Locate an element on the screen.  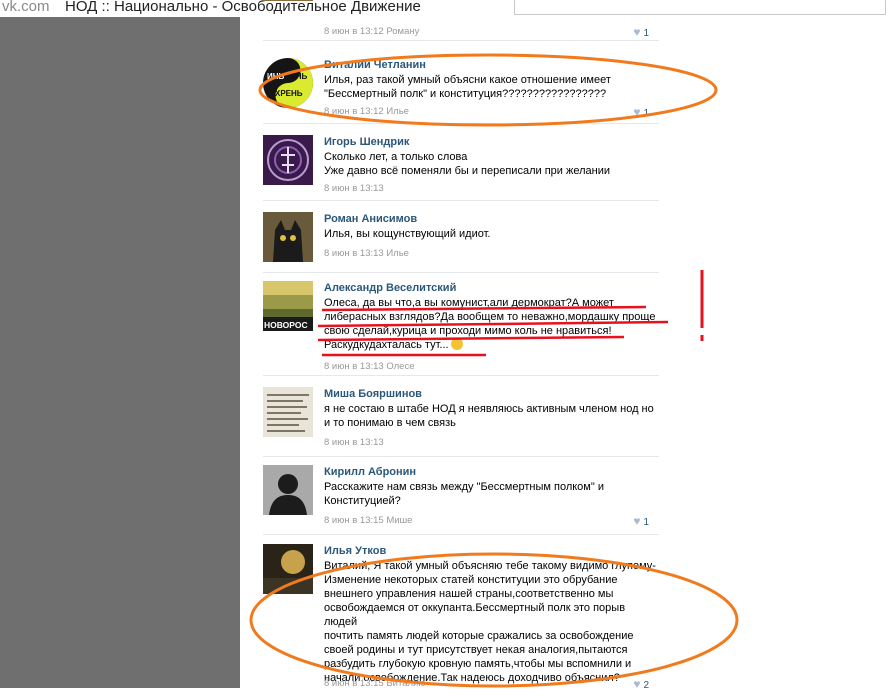
comment-meta: 8 июн в 13:13 Олесе is located at coordinates (369, 366).